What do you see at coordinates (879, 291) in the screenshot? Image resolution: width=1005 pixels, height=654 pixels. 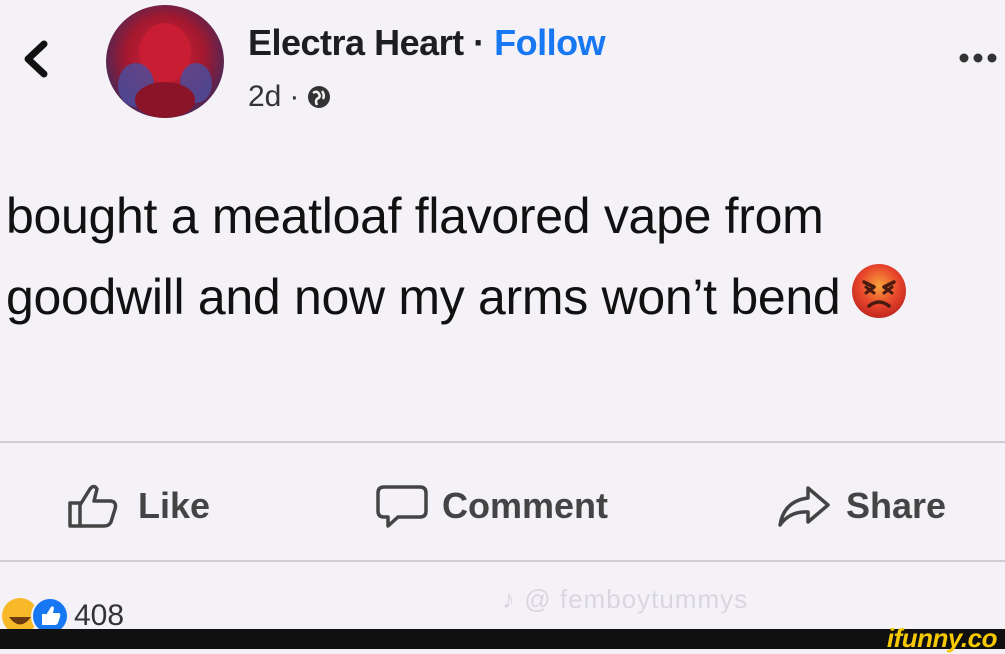 I see `angry-face-emoji-icon` at bounding box center [879, 291].